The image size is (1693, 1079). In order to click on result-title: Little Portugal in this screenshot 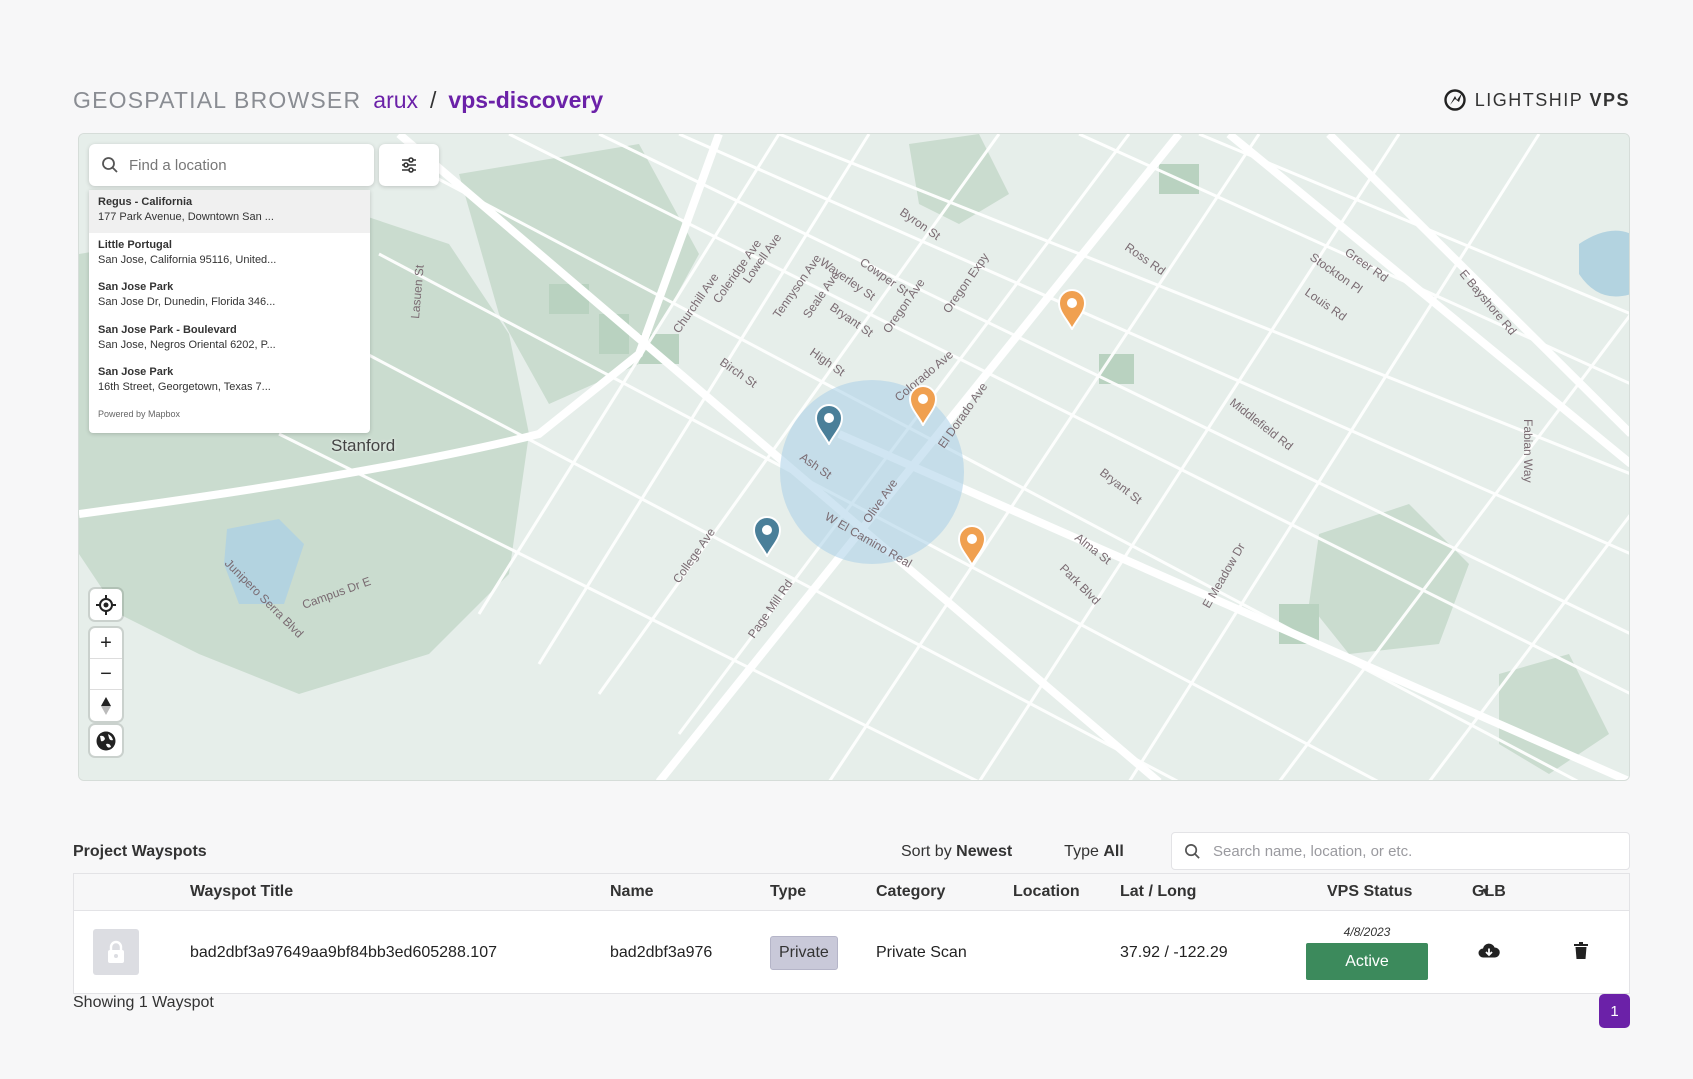, I will do `click(135, 244)`.